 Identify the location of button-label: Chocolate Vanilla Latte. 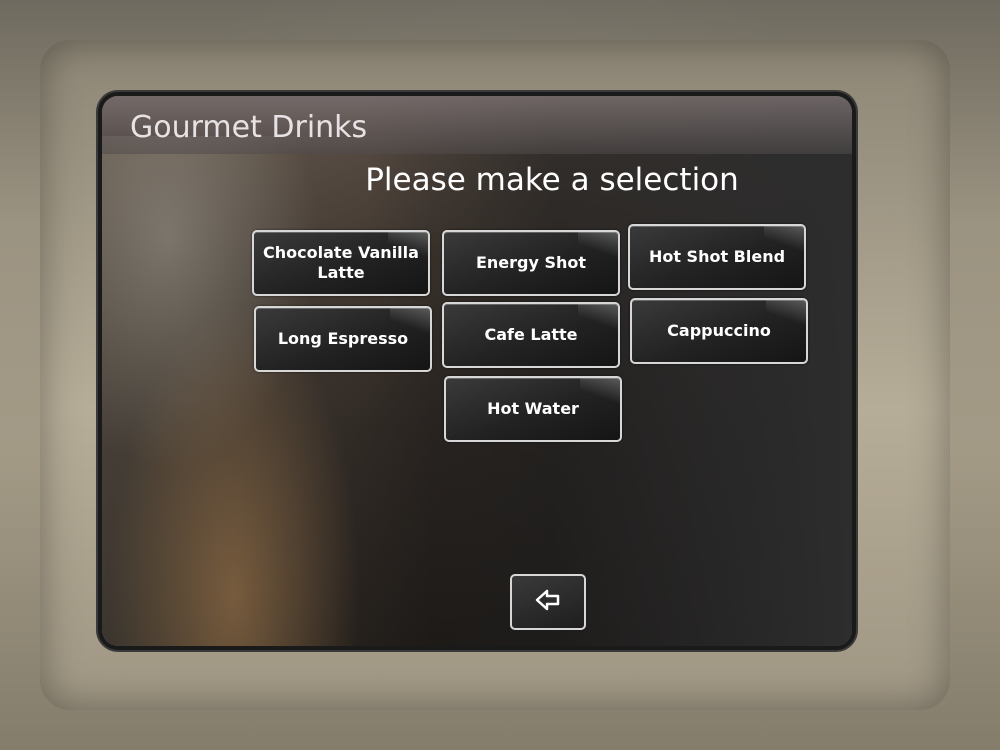
(341, 262).